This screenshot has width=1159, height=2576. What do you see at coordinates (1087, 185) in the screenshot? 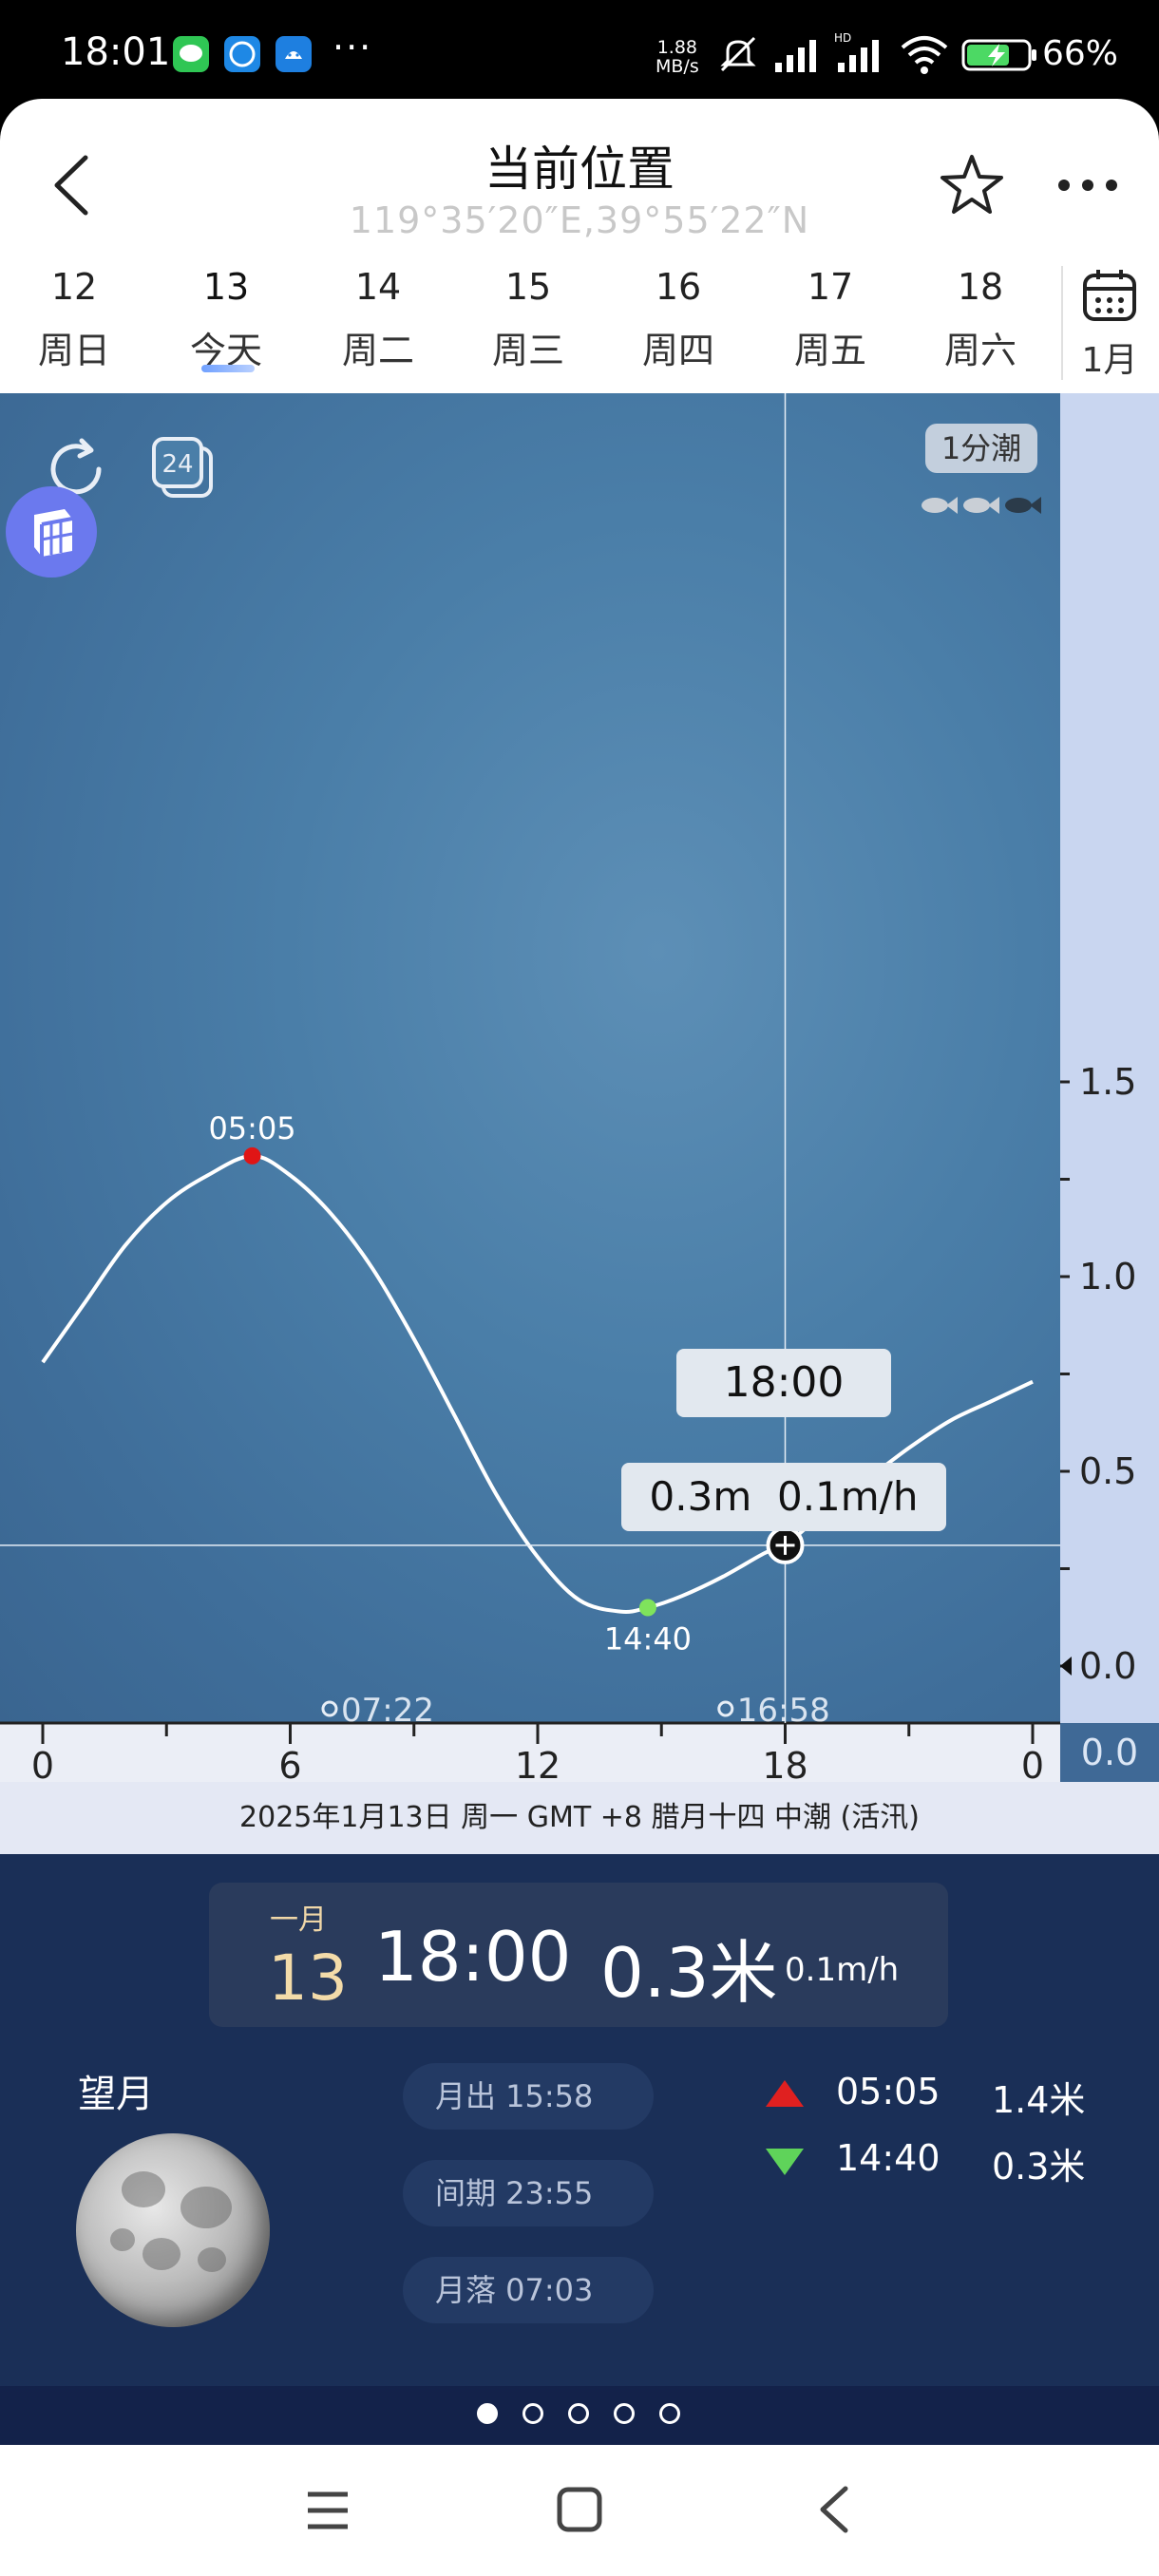
I see `more-options-icon` at bounding box center [1087, 185].